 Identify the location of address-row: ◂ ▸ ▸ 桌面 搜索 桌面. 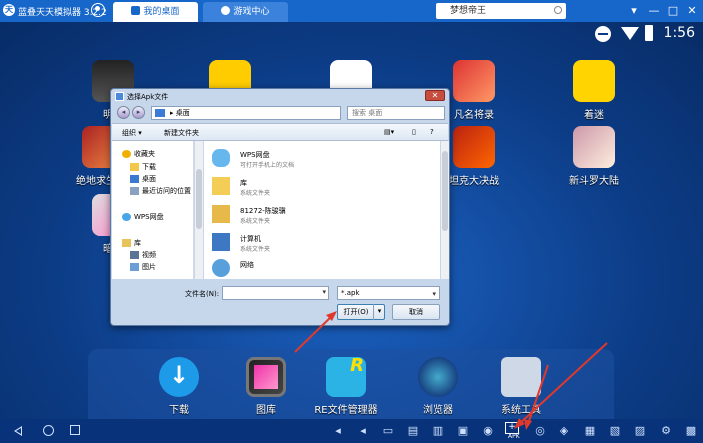
(280, 113).